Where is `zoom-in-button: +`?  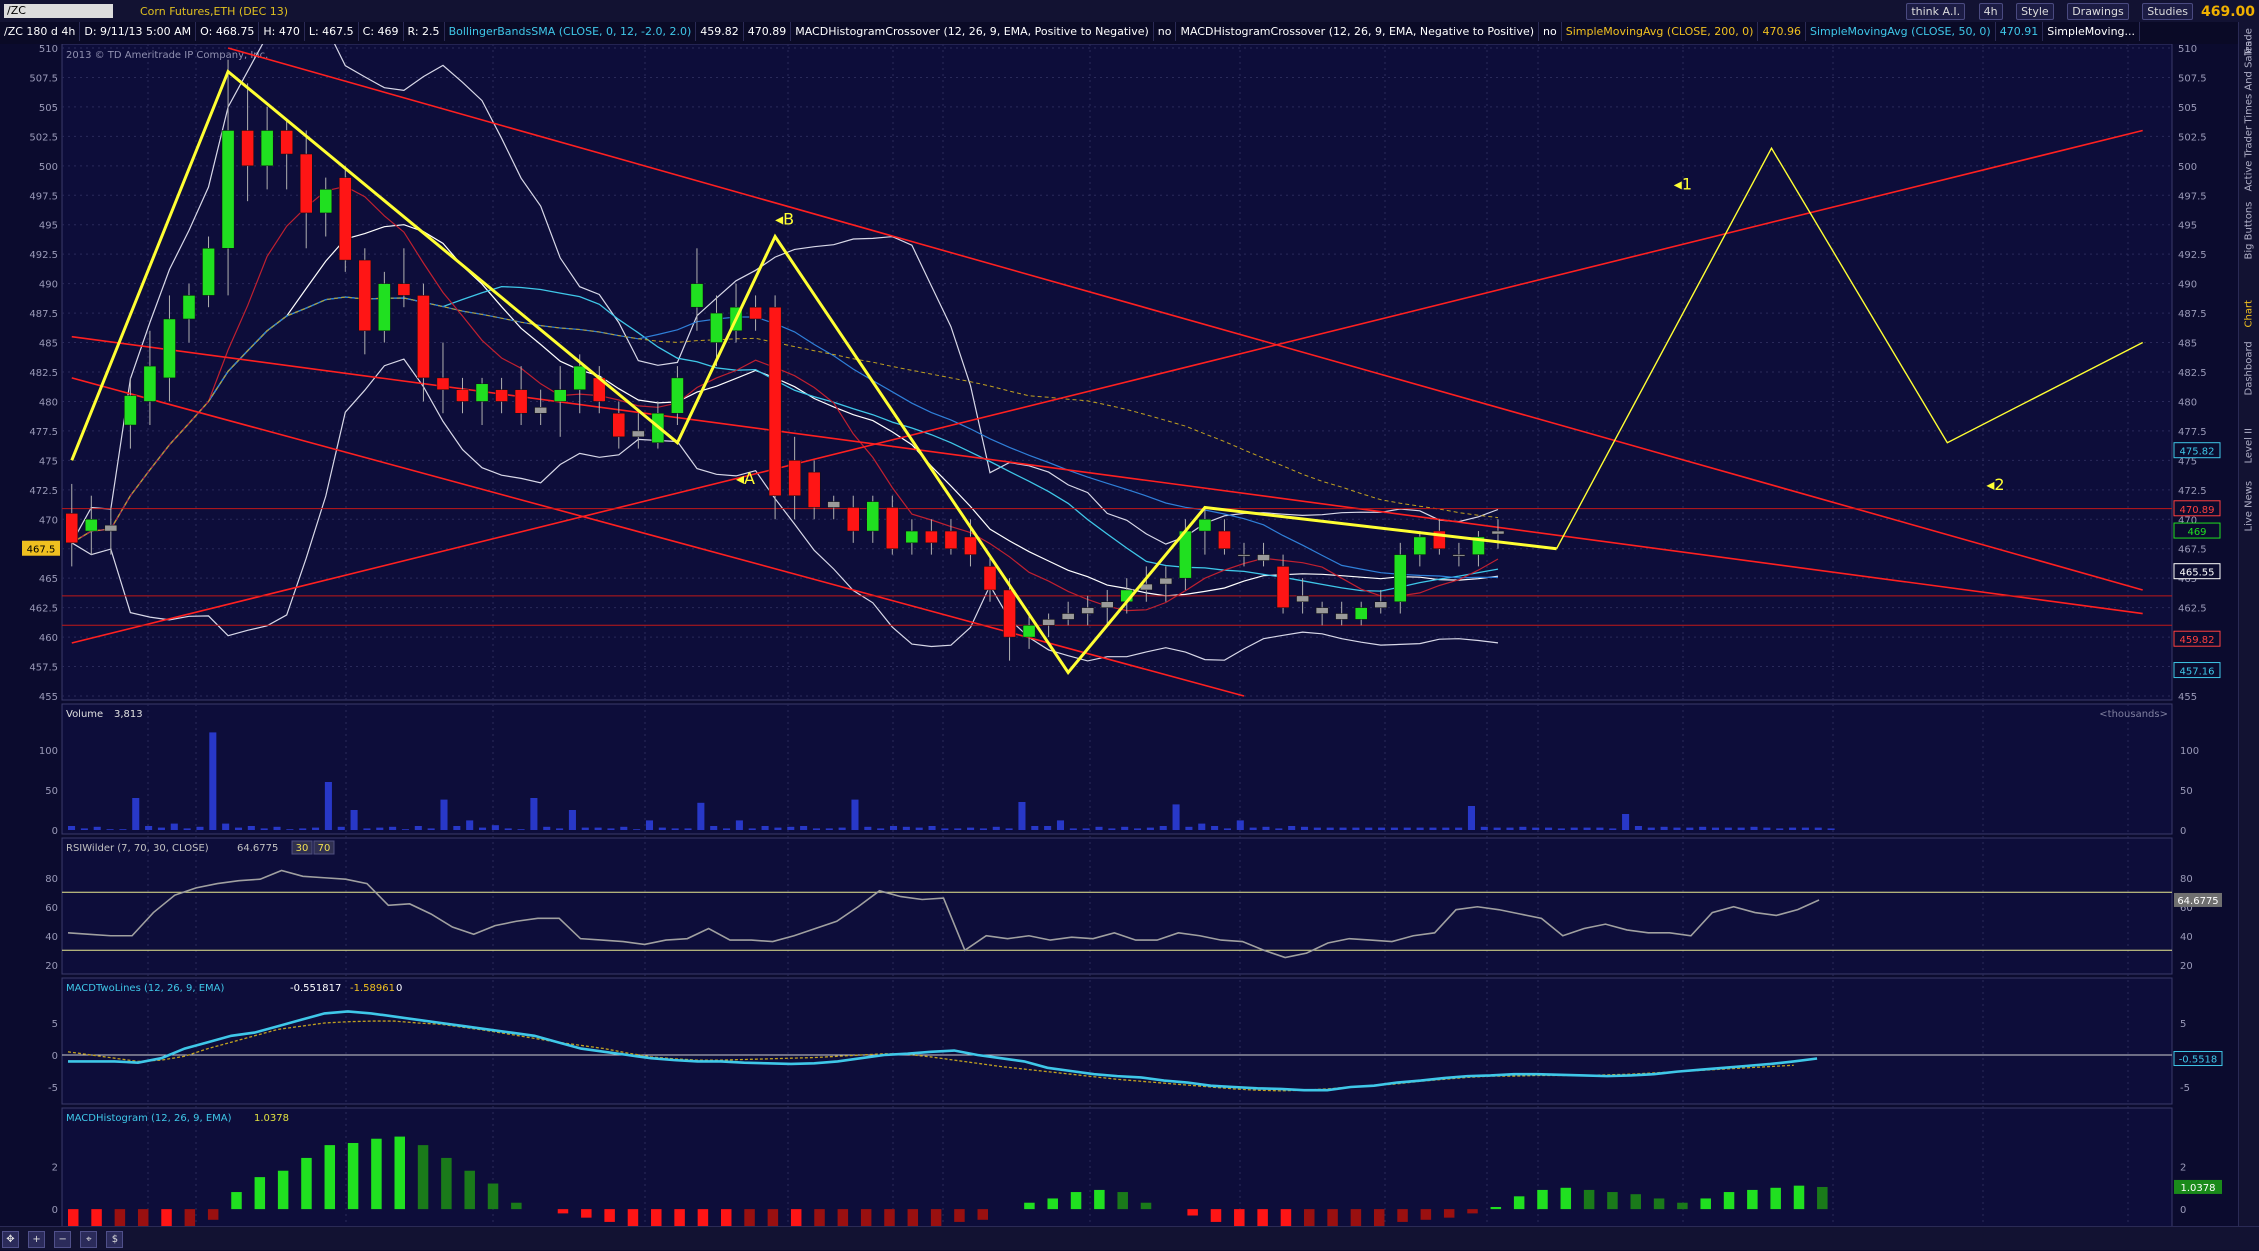 zoom-in-button: + is located at coordinates (37, 1239).